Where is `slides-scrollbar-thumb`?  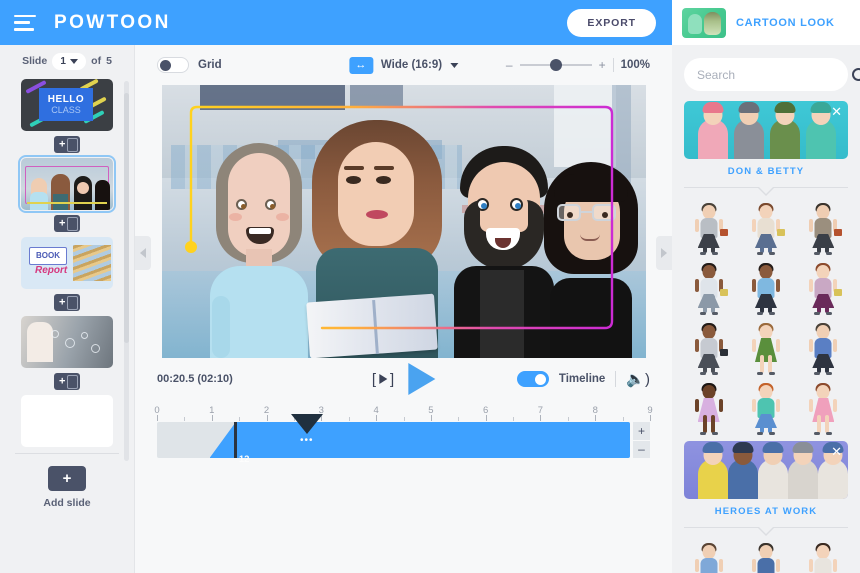 slides-scrollbar-thumb is located at coordinates (126, 218).